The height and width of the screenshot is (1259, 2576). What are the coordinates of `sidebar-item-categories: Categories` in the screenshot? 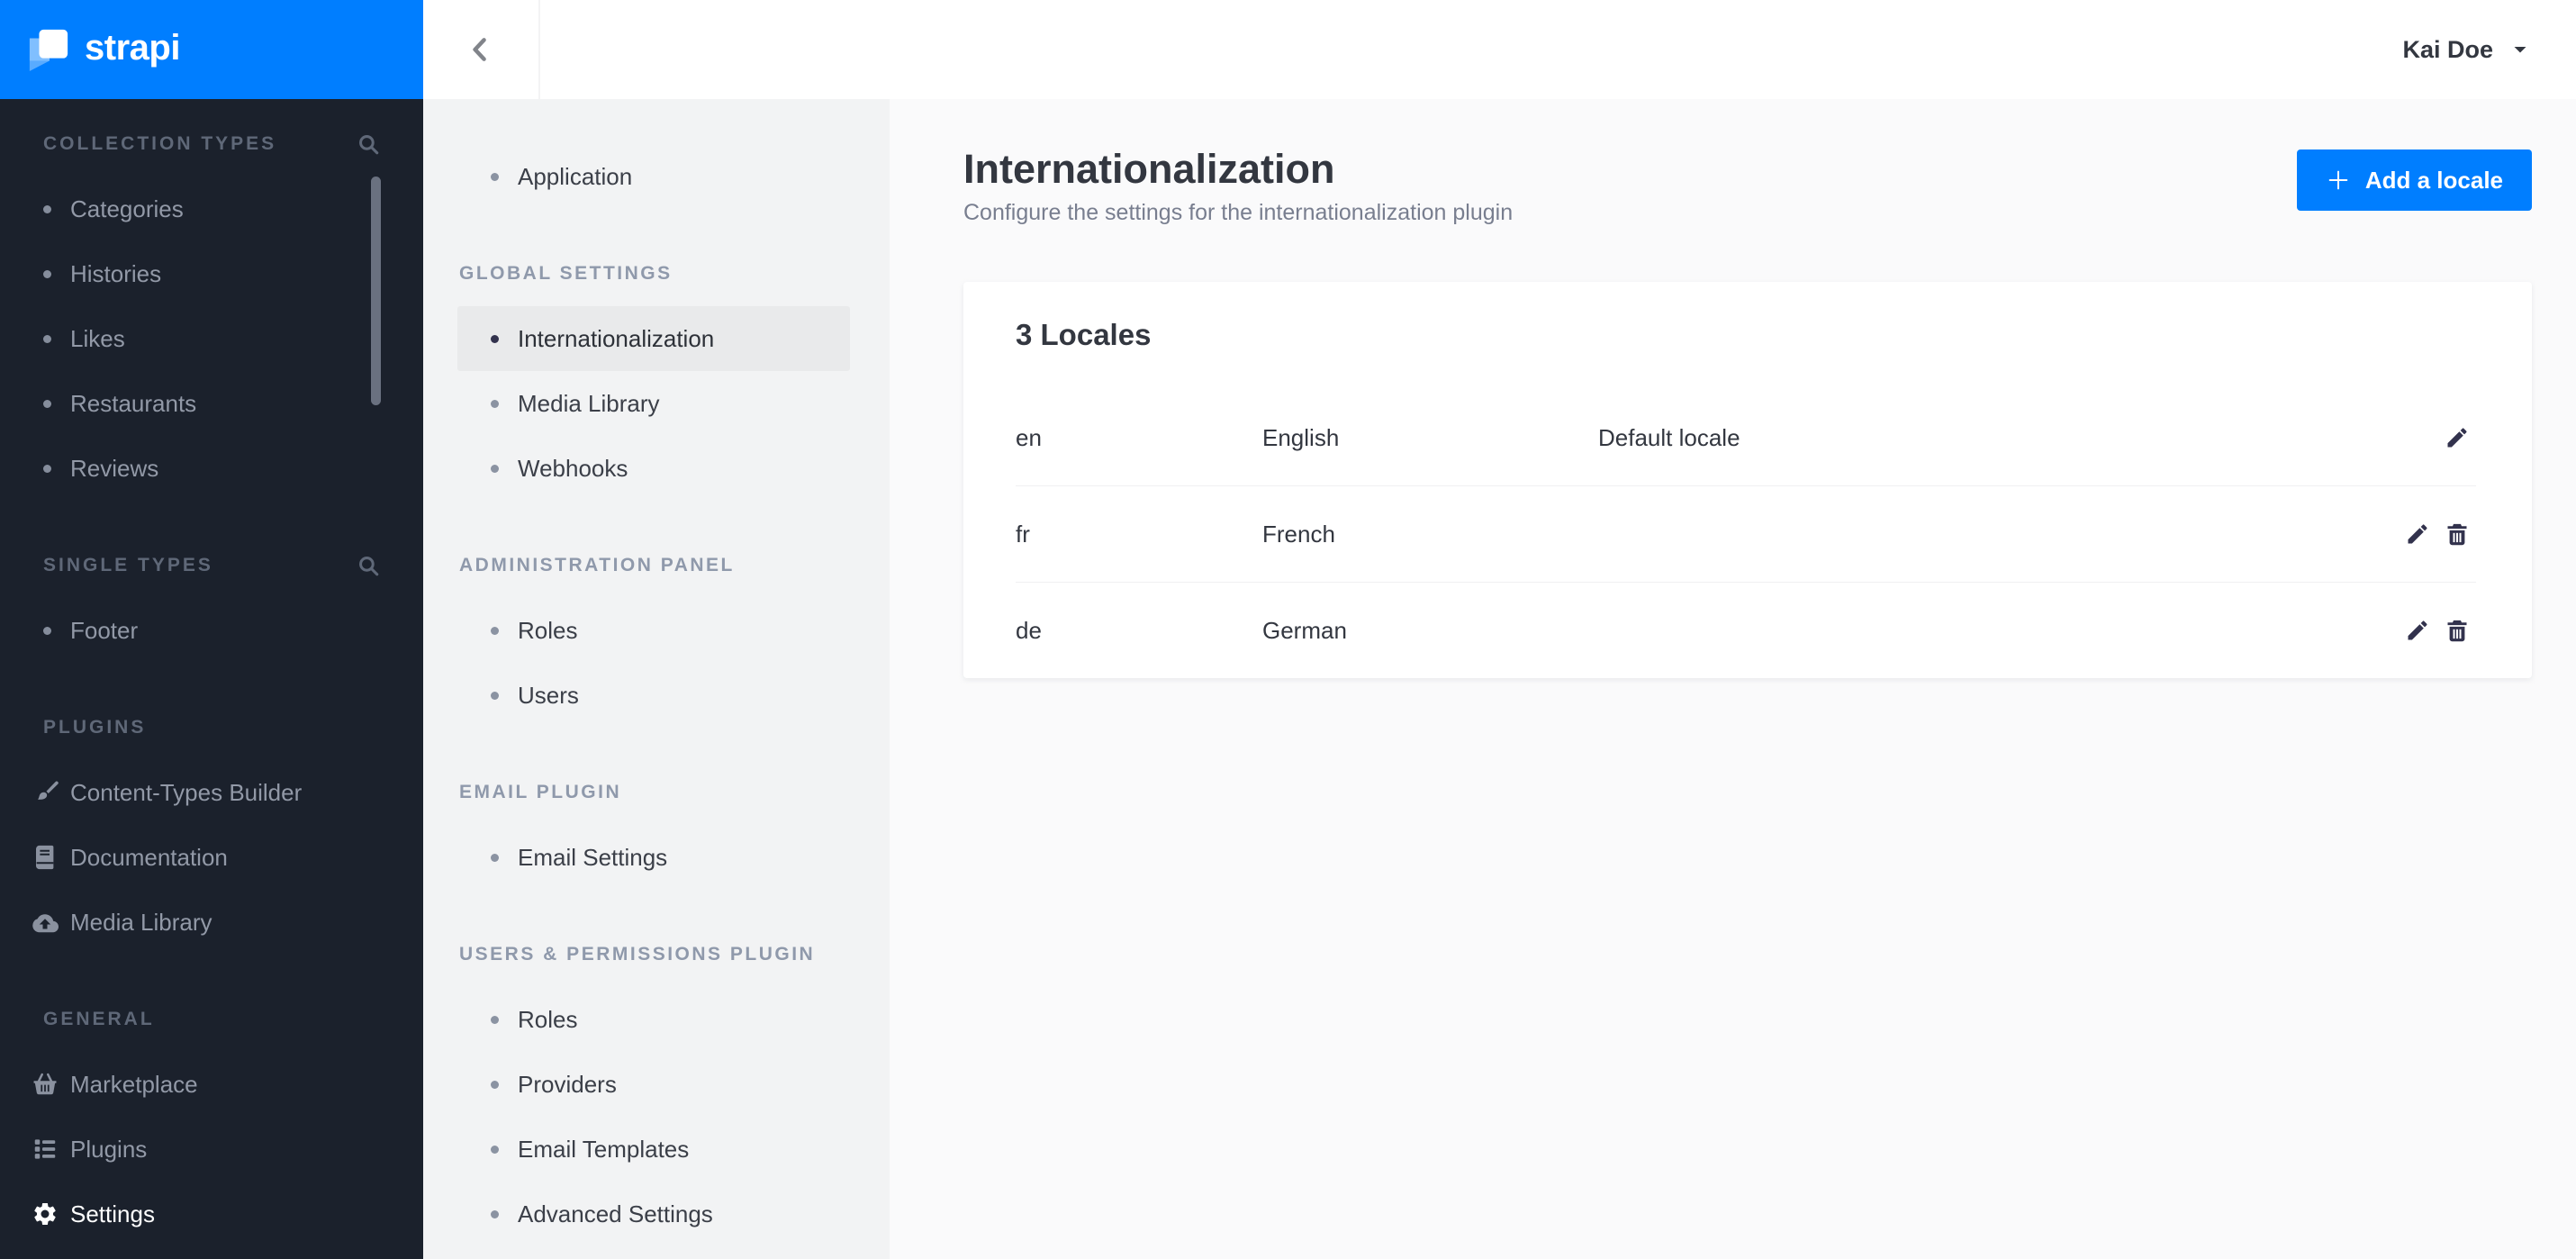 It's located at (211, 209).